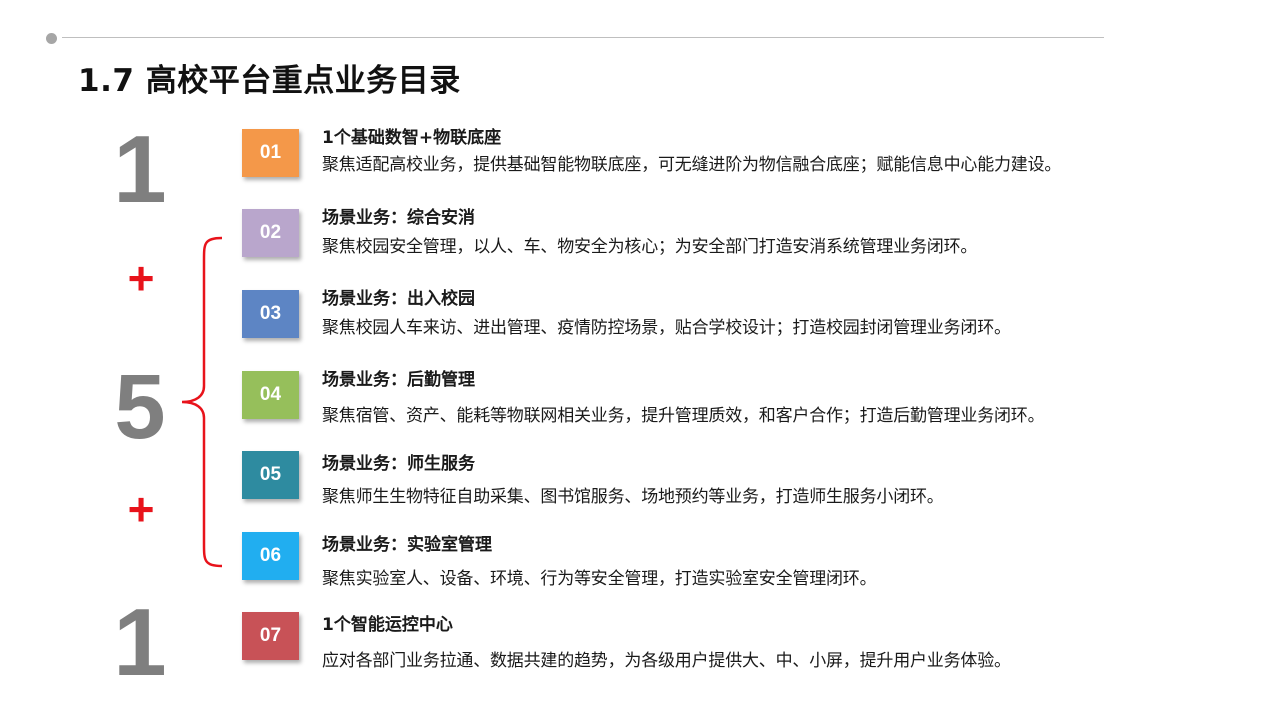 The image size is (1280, 720). What do you see at coordinates (270, 233) in the screenshot?
I see `item-number-badge: 02` at bounding box center [270, 233].